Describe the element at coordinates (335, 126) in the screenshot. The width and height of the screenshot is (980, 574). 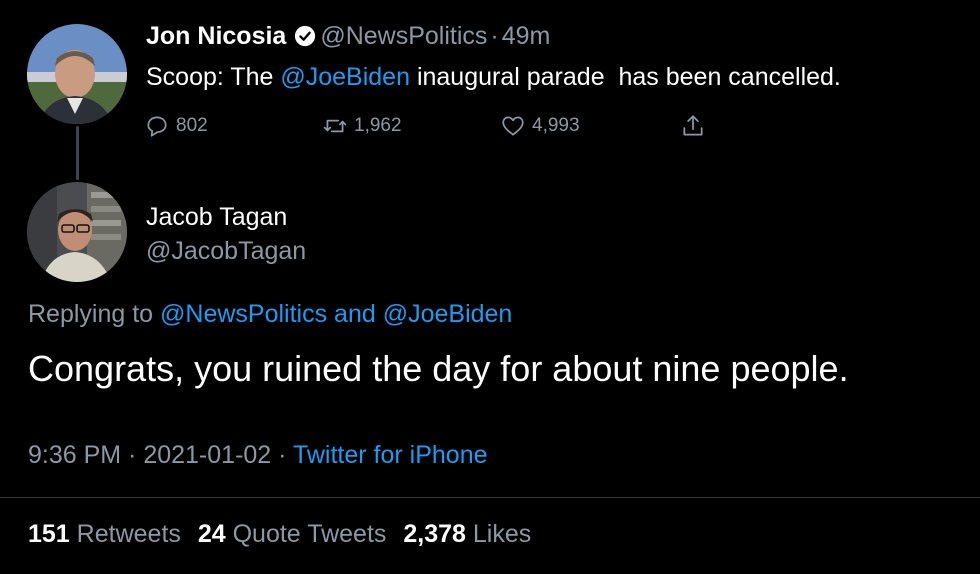
I see `retweet-icon` at that location.